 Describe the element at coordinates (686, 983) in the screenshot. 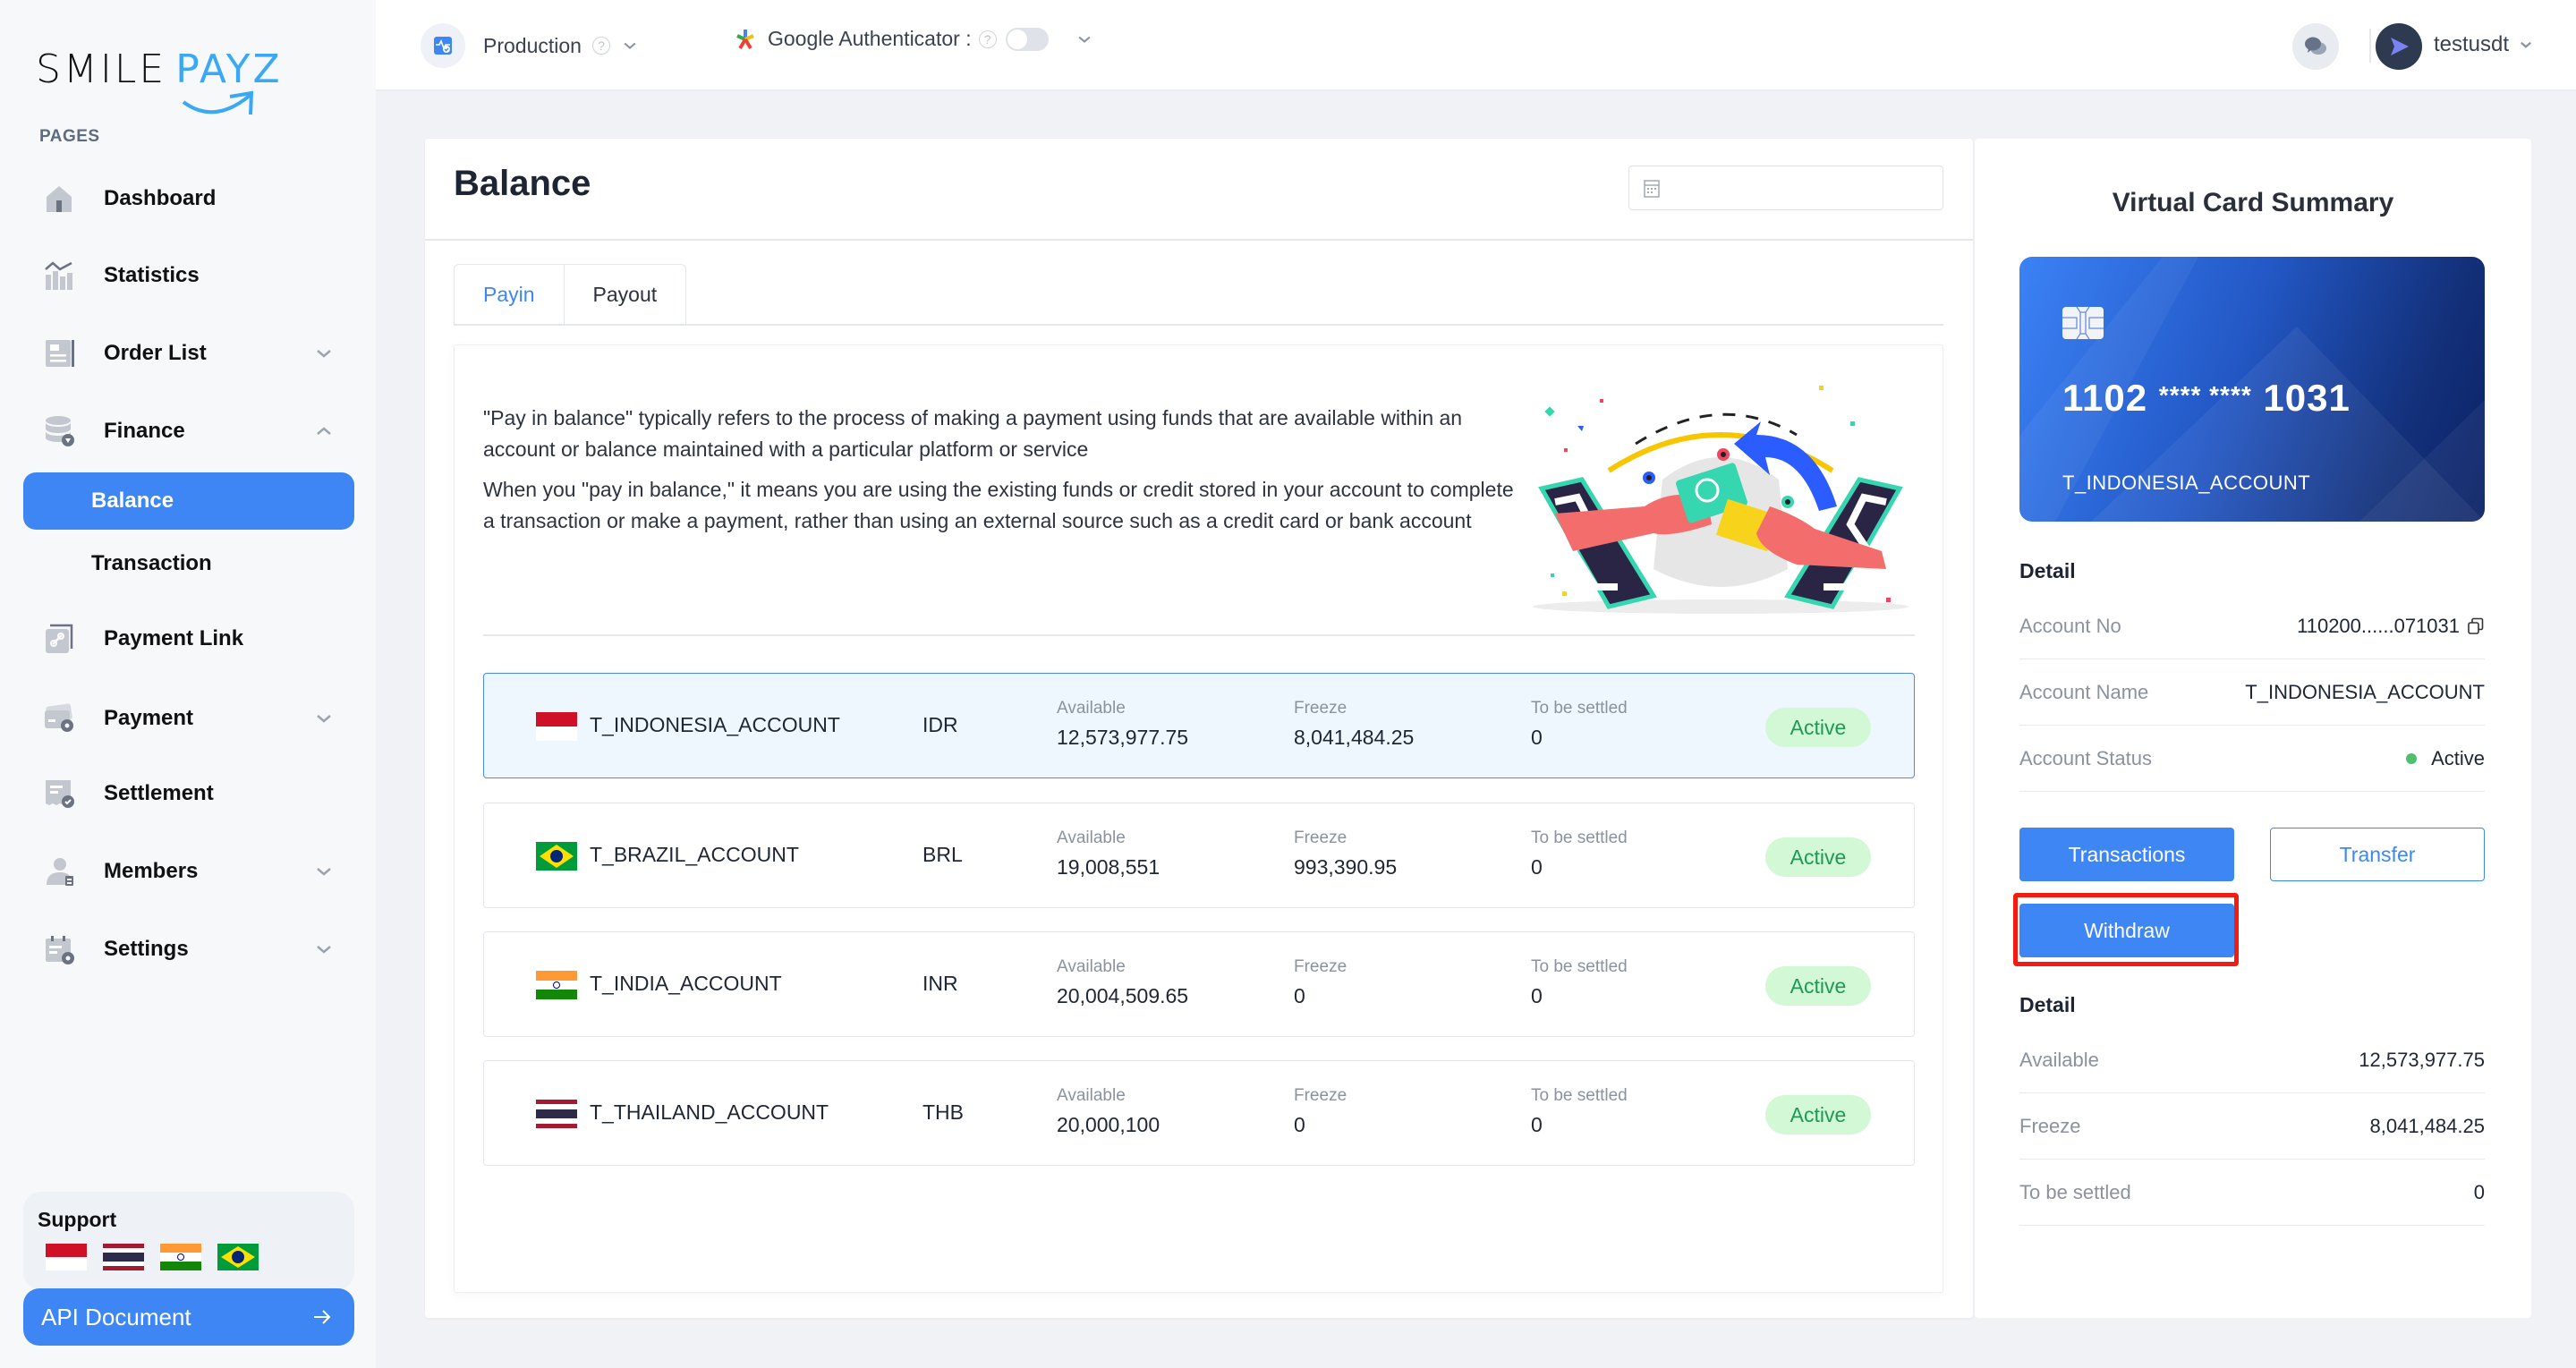

I see `account-name: T_INDIA_ACCOUNT` at that location.